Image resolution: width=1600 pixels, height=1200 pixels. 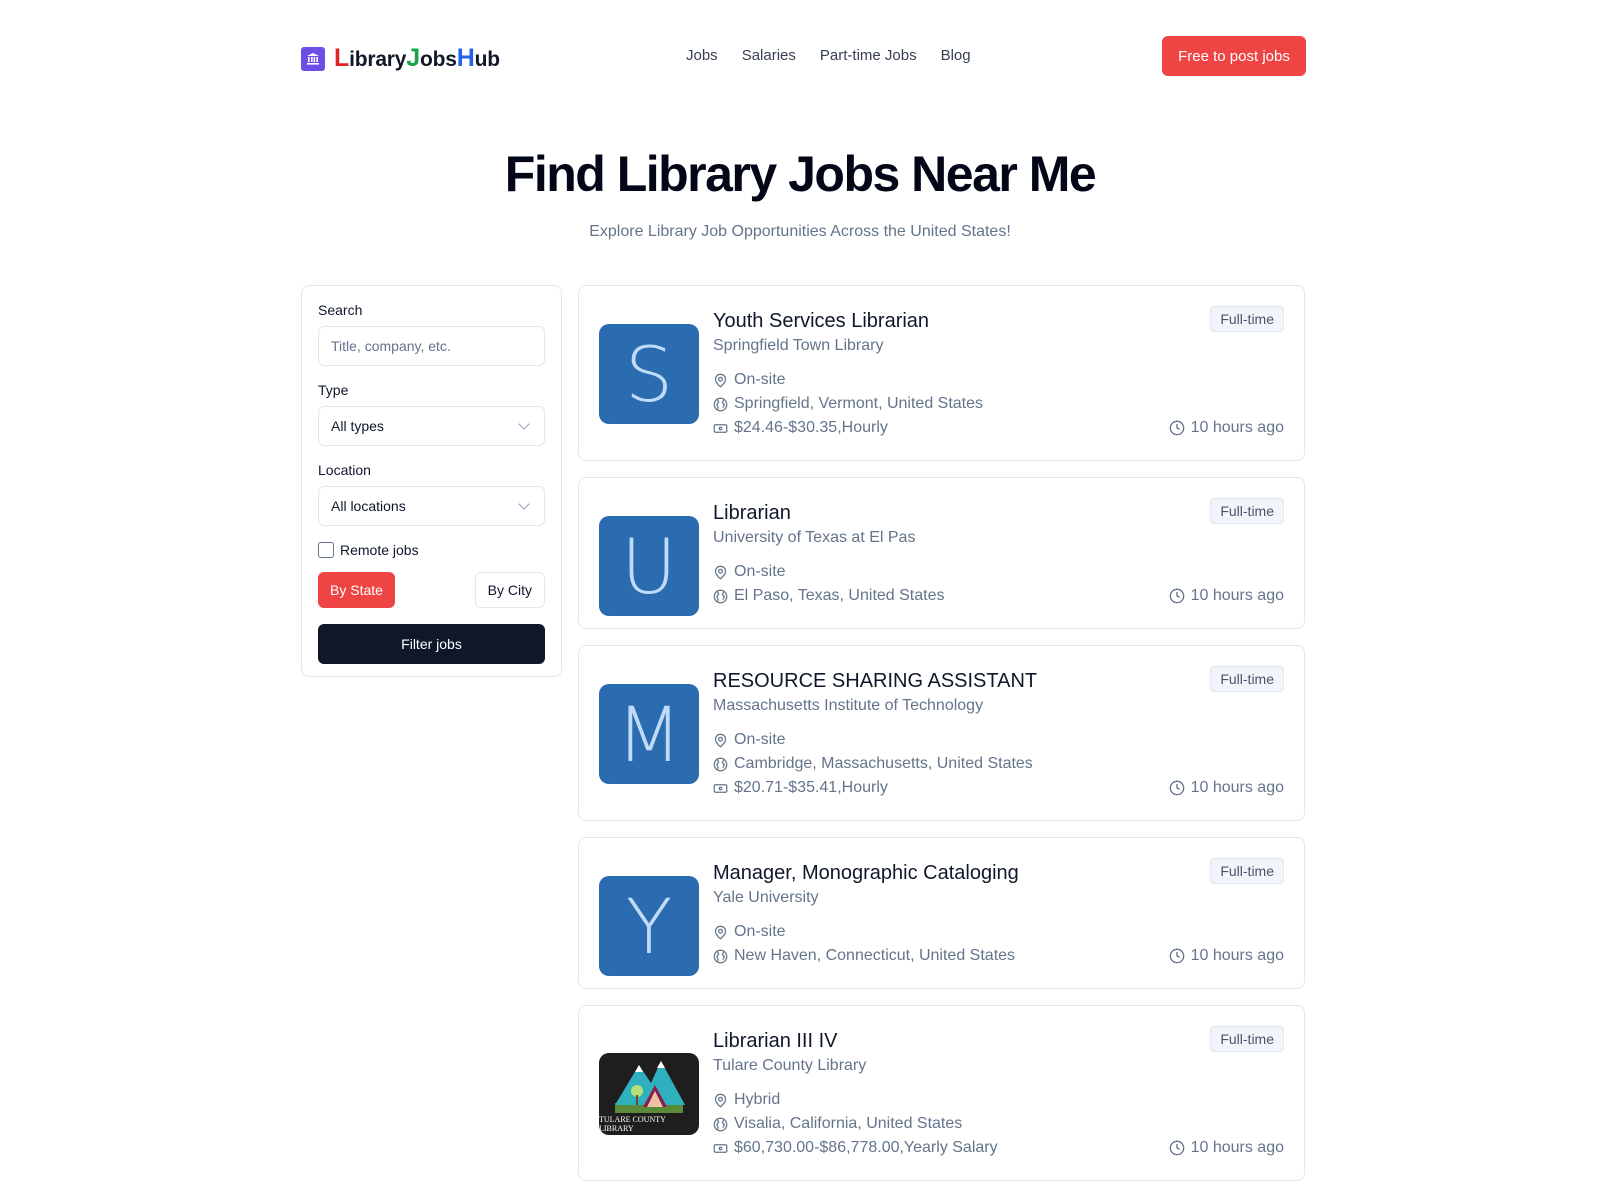 I want to click on location-select-value: All locations, so click(x=368, y=506).